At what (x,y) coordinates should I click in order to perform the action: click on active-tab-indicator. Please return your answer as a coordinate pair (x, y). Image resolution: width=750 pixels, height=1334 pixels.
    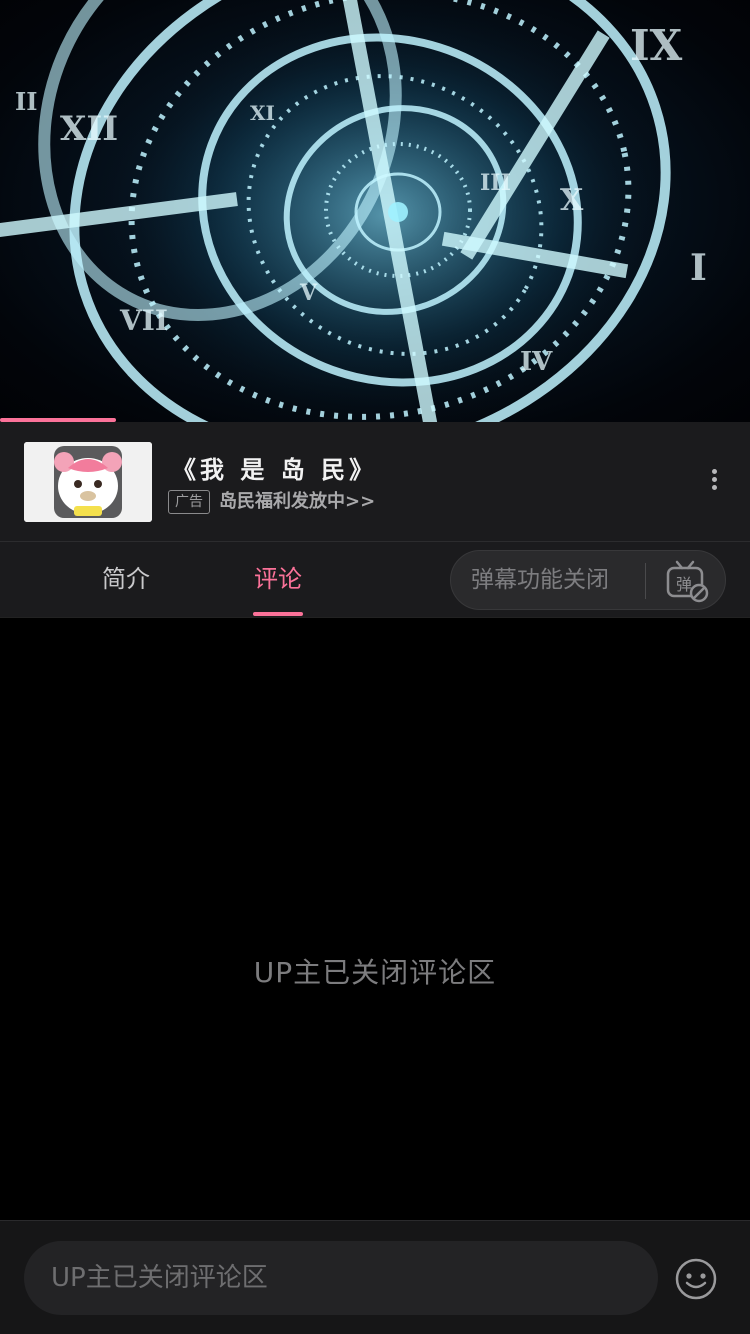
    Looking at the image, I should click on (278, 614).